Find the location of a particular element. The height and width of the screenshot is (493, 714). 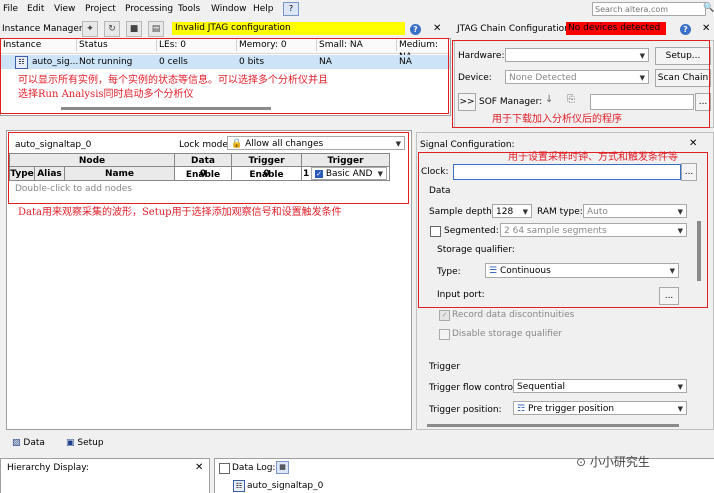

program-device-icon: ↓ is located at coordinates (549, 99).